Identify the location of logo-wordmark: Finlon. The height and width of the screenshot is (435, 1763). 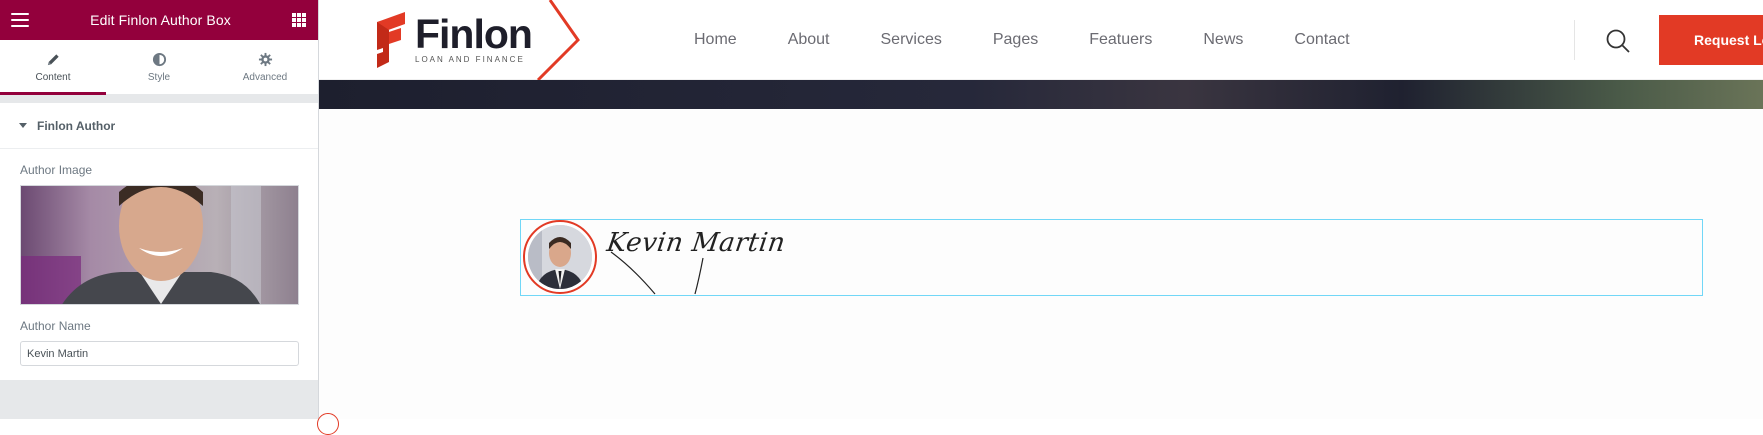
(474, 34).